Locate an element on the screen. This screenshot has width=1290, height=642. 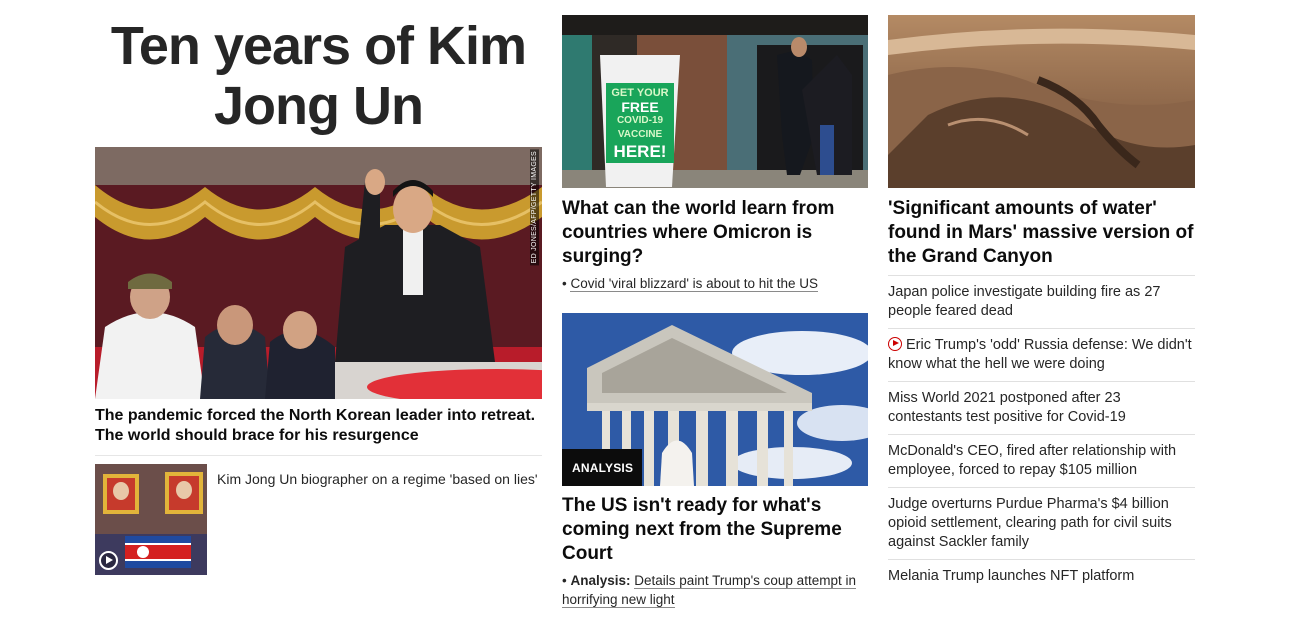
video-play-icon is located at coordinates (895, 344).